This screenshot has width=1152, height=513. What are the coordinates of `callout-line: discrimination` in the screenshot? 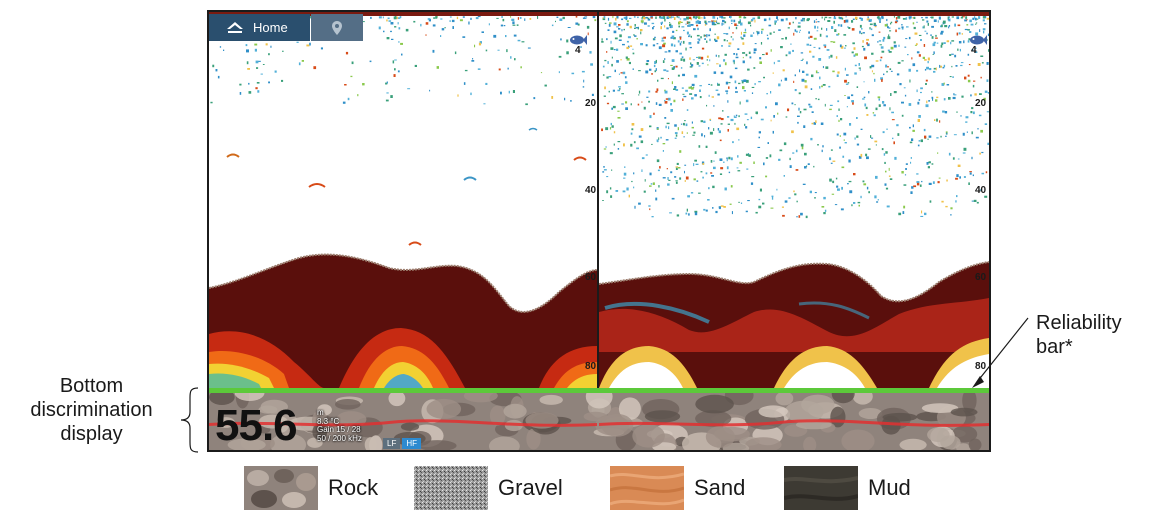 It's located at (91, 410).